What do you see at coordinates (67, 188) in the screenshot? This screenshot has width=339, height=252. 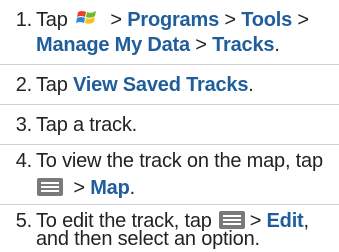 I see `step-4-line-2: > Map.` at bounding box center [67, 188].